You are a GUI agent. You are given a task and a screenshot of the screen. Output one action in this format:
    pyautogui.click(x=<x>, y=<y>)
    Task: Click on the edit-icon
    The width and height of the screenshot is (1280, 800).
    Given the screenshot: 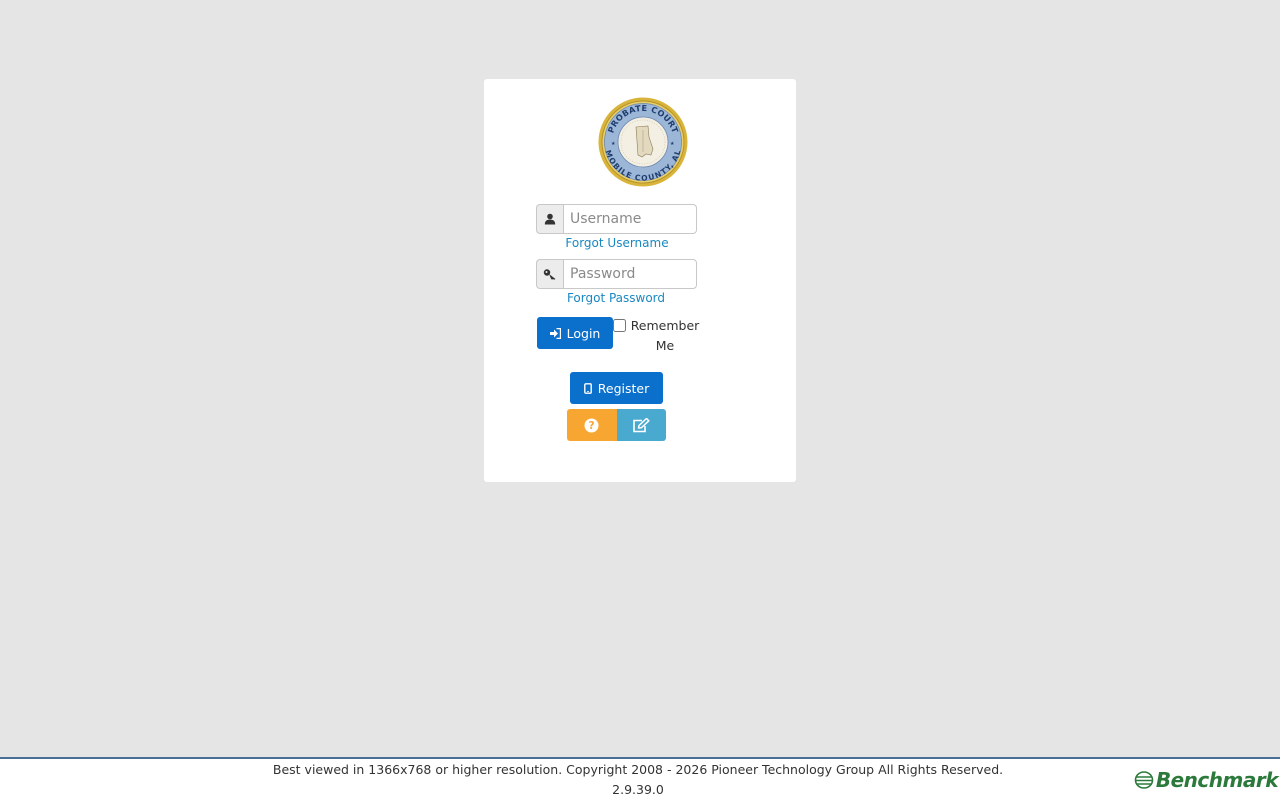 What is the action you would take?
    pyautogui.click(x=641, y=424)
    